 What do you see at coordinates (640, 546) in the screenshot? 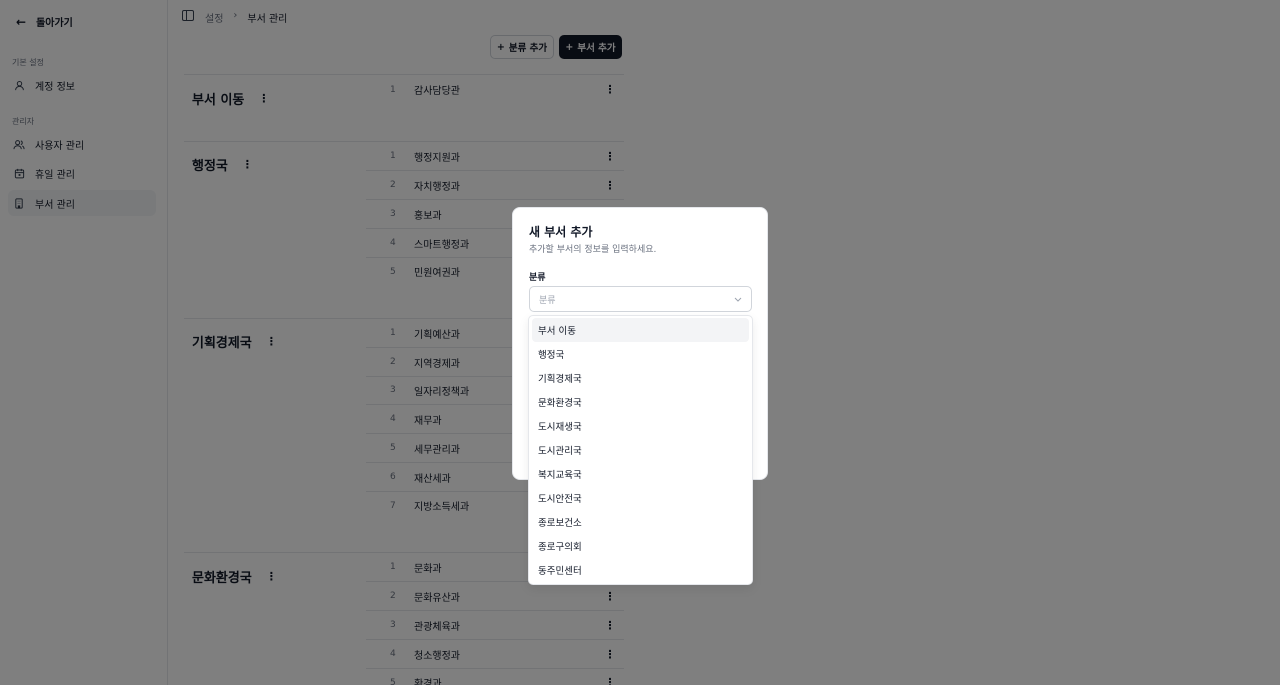
I see `dropdown-option: 종로구의회` at bounding box center [640, 546].